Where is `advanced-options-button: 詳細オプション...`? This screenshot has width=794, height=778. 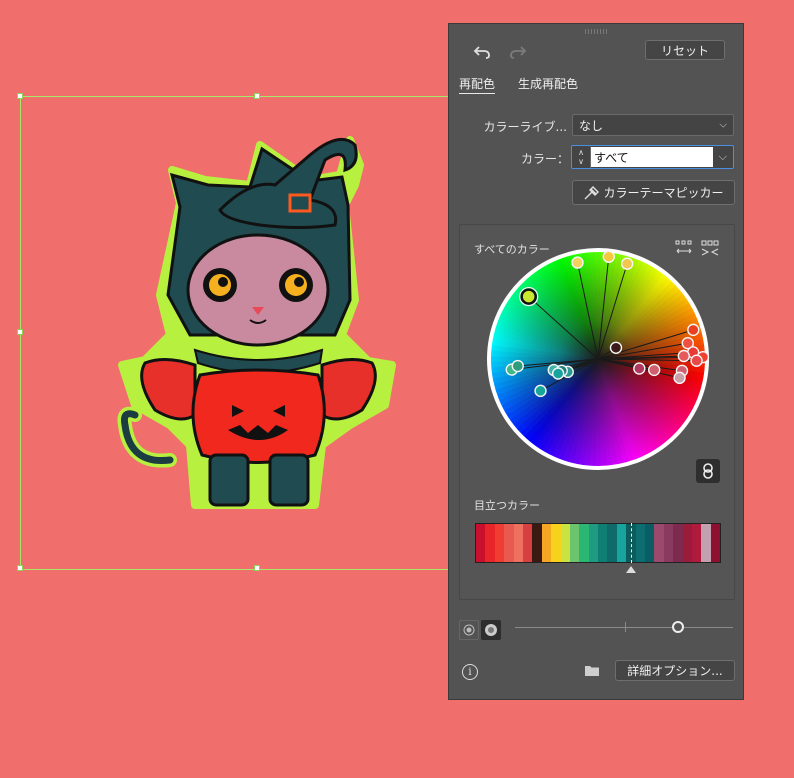
advanced-options-button: 詳細オプション... is located at coordinates (675, 670).